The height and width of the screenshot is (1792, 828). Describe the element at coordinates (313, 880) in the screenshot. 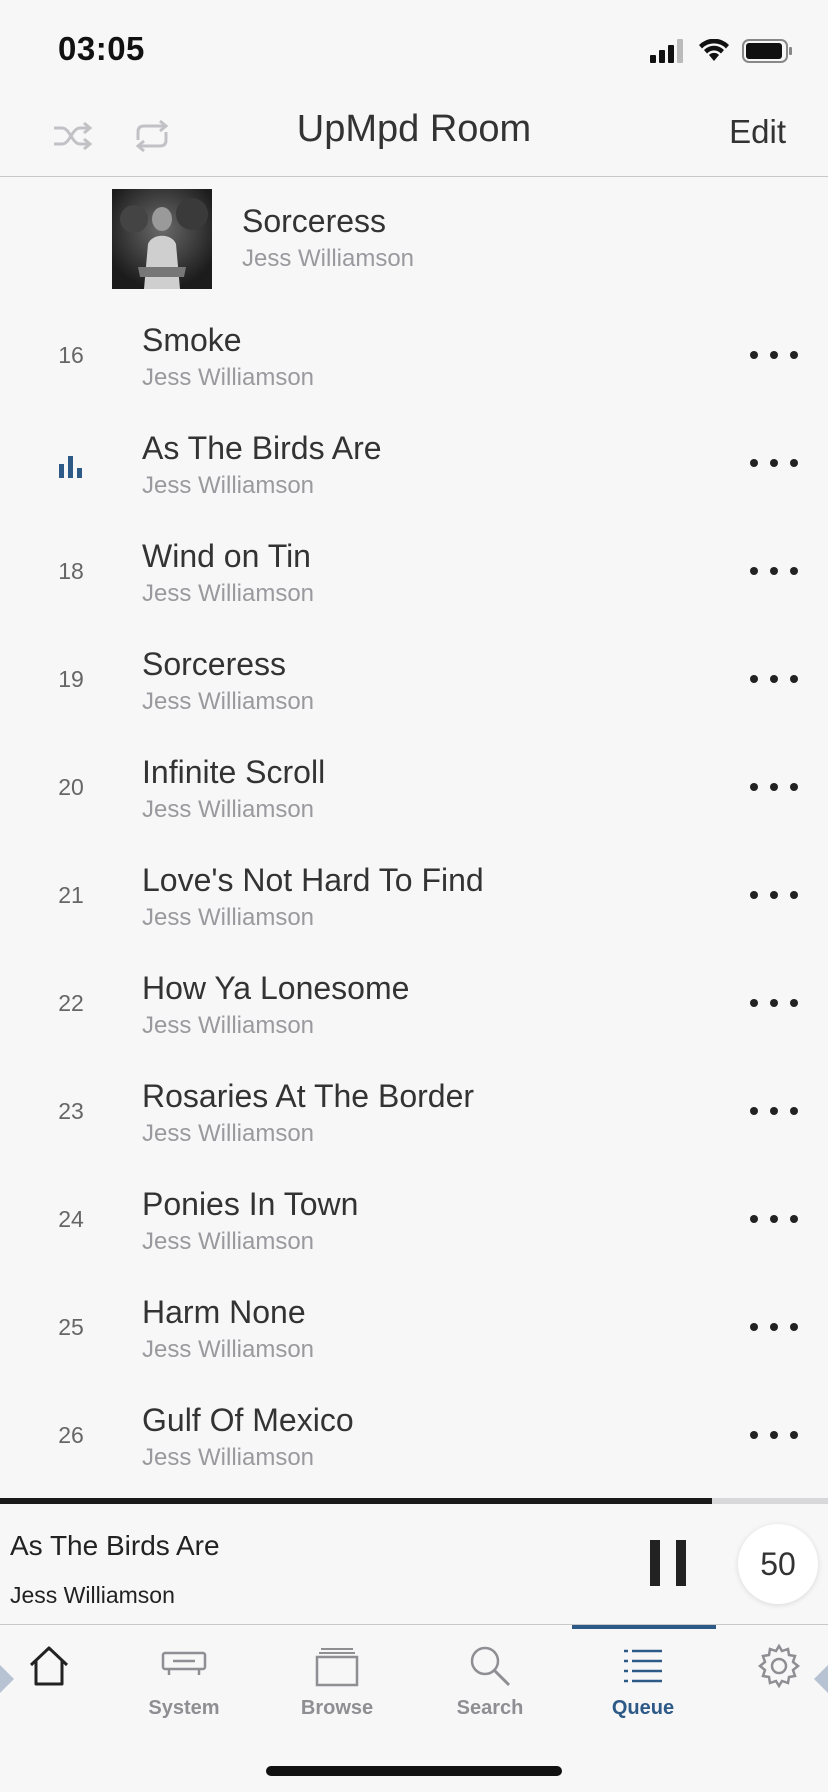

I see `track-title: Love's Not Hard To Find` at that location.